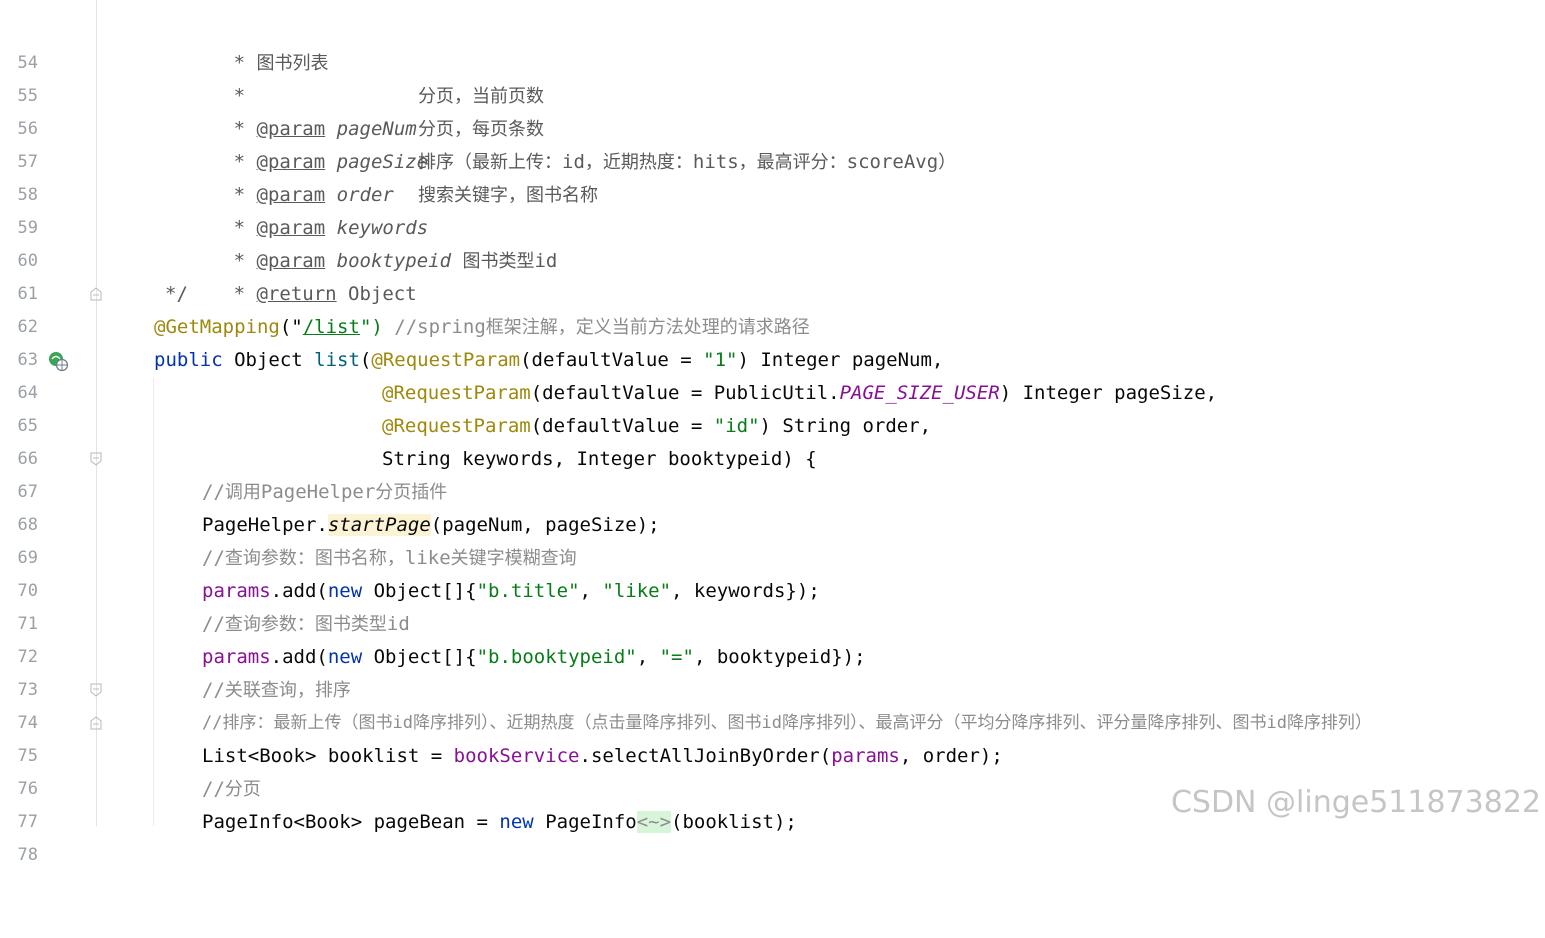 The width and height of the screenshot is (1545, 938). Describe the element at coordinates (287, 690) in the screenshot. I see `comment: 关联查询，排序` at that location.